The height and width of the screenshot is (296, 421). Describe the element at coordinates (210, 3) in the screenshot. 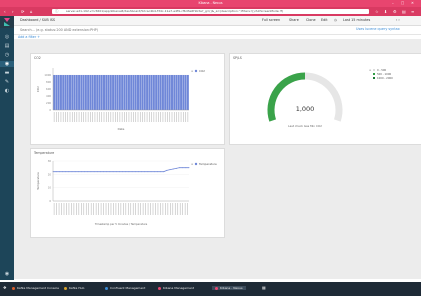

I see `browser-titlebar: Kibana - Nexus – □ ✕` at that location.